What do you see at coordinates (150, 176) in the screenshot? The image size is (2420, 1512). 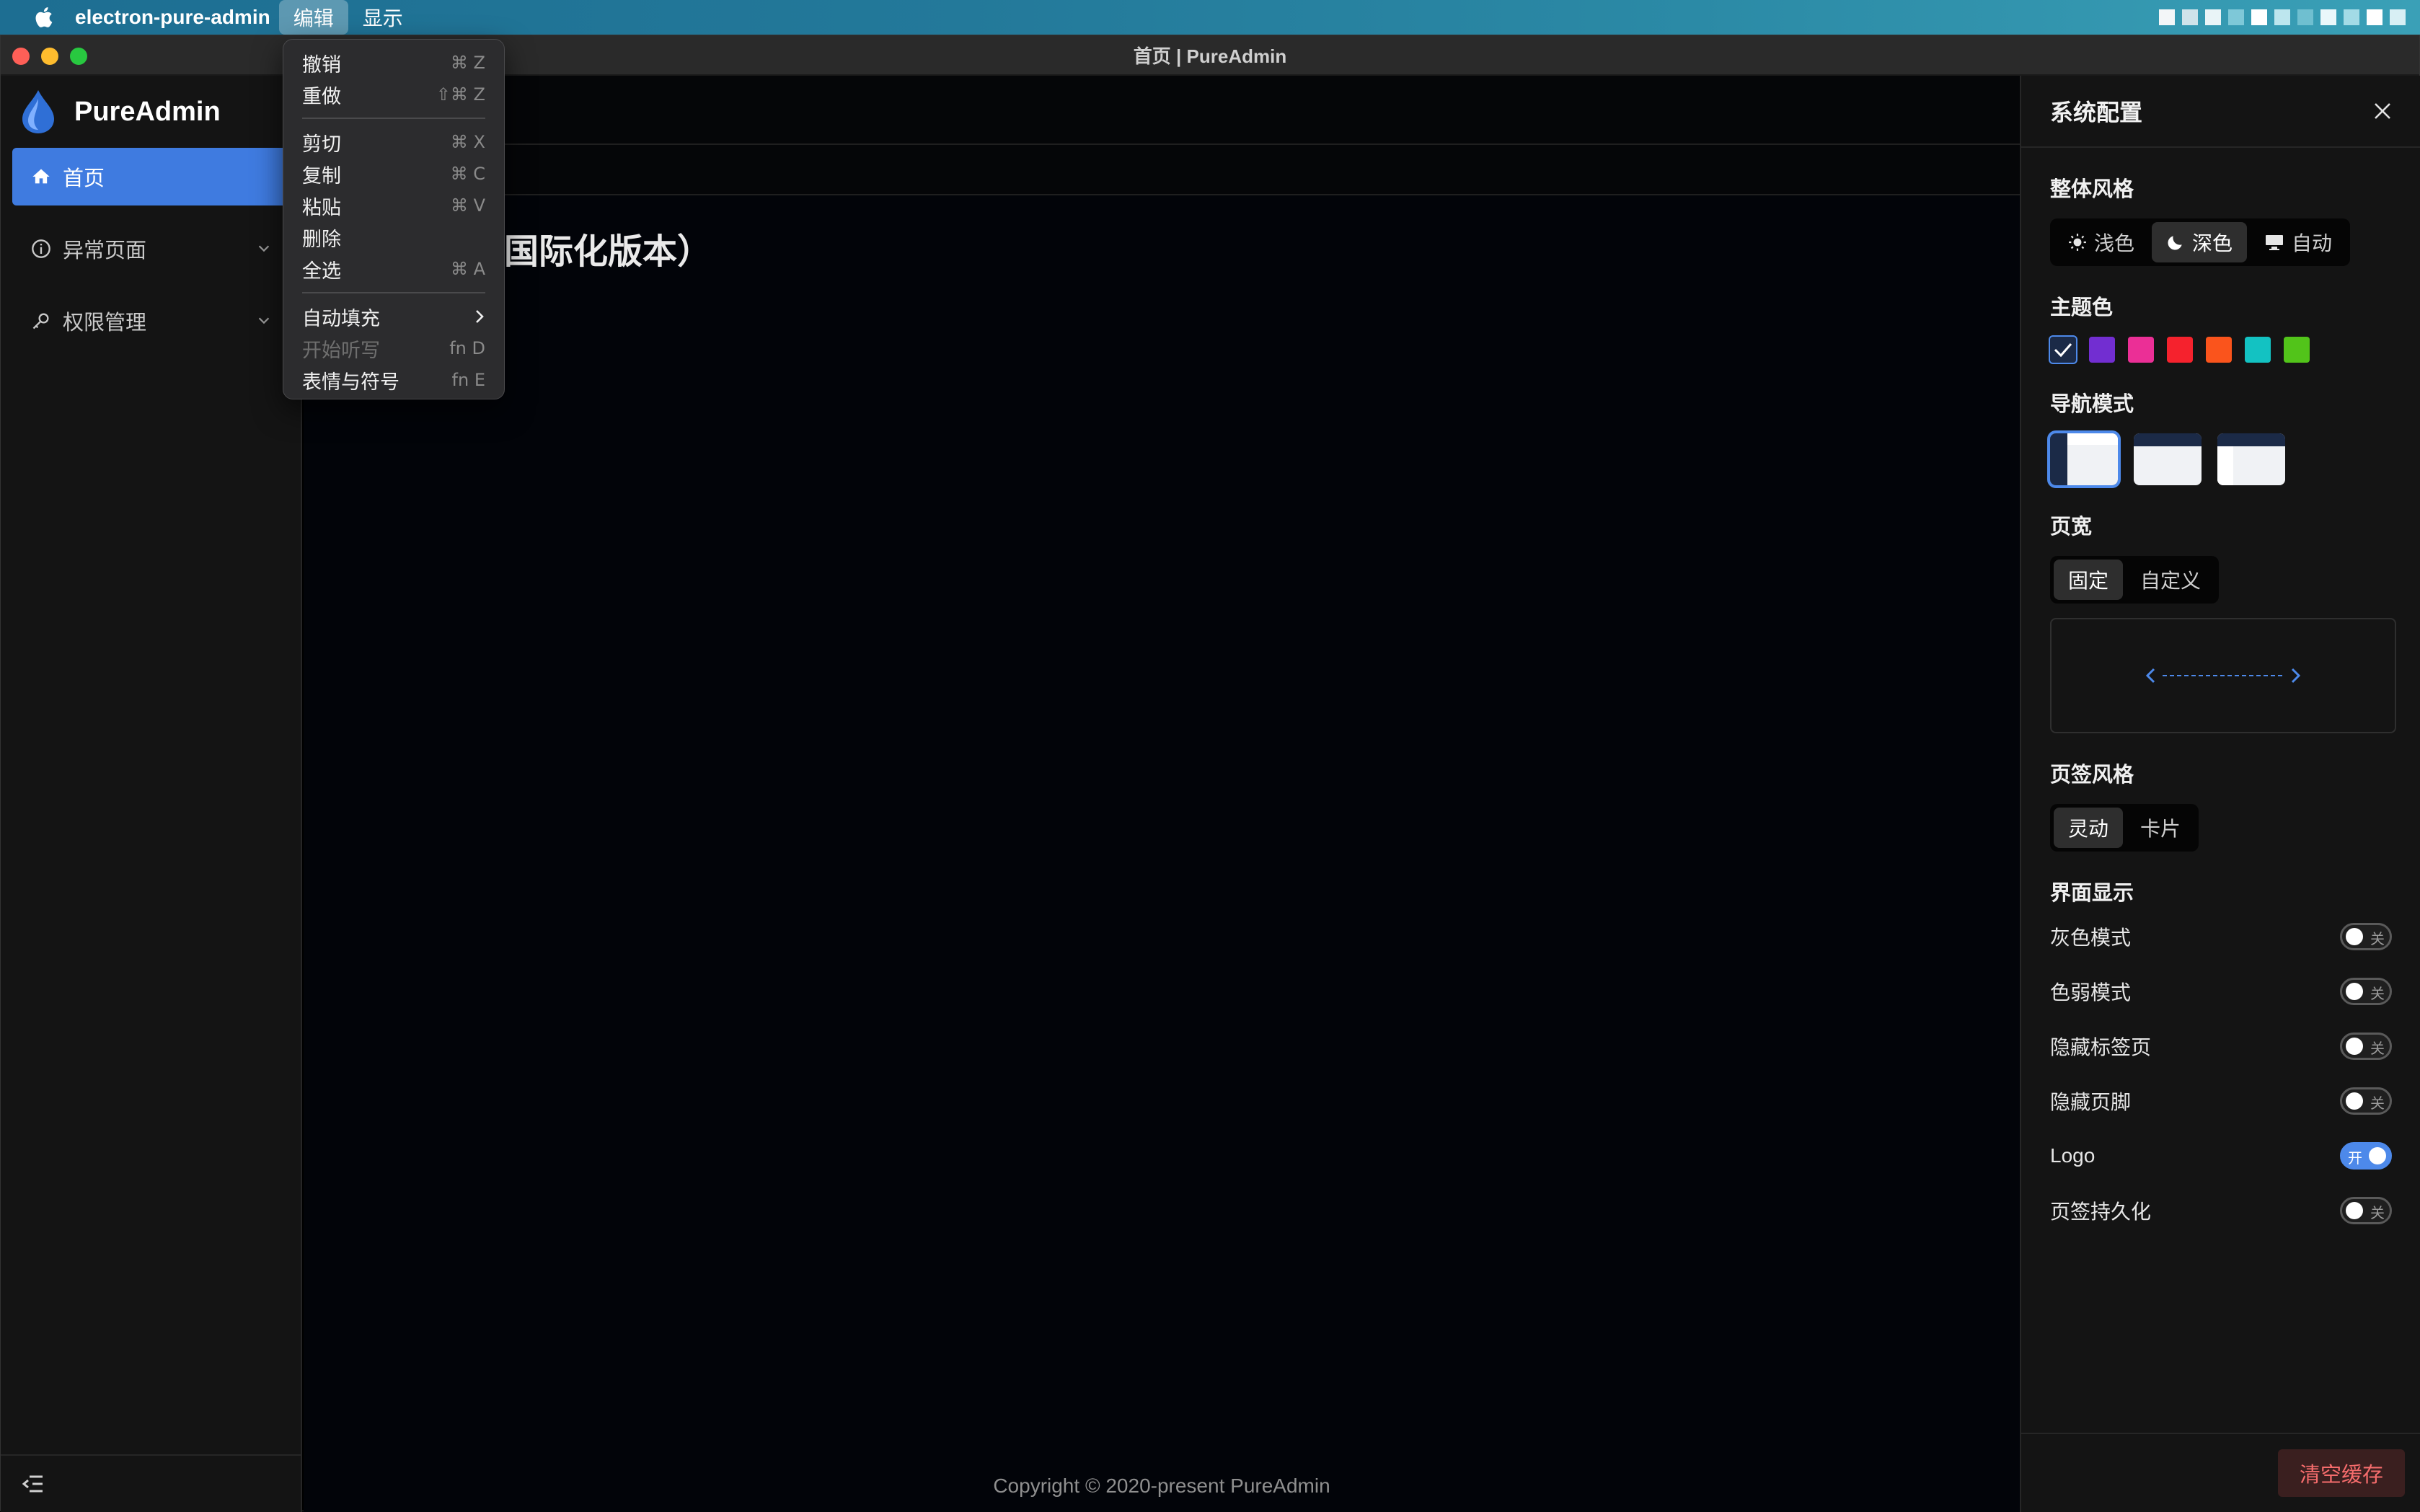 I see `sidebar-item-home: 首页` at bounding box center [150, 176].